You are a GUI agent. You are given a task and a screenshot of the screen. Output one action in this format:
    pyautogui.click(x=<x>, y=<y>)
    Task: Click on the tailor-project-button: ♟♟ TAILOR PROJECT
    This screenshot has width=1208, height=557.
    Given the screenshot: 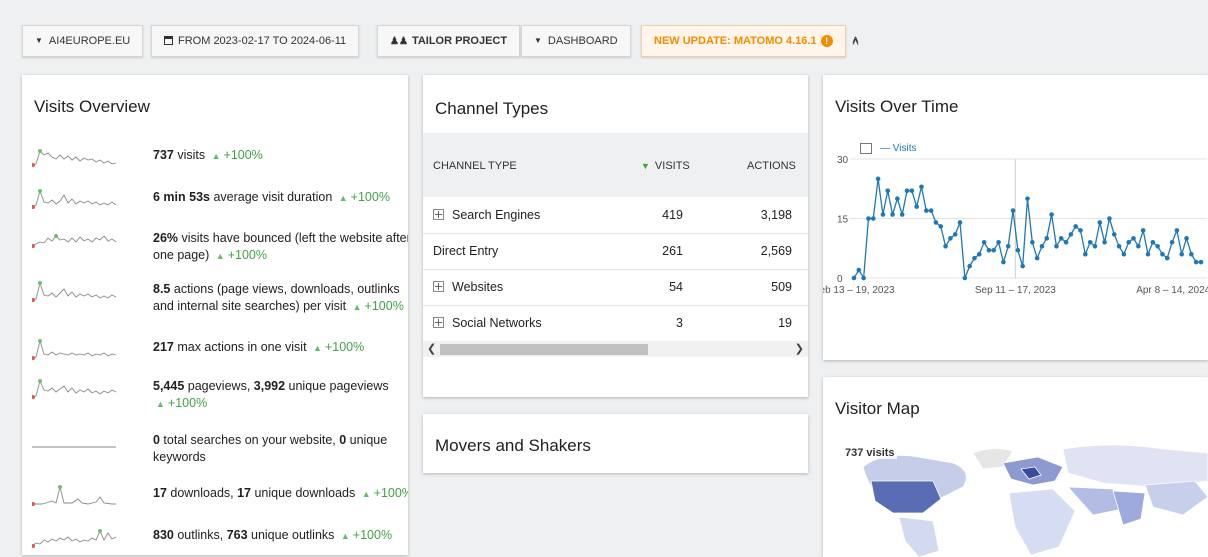 What is the action you would take?
    pyautogui.click(x=449, y=41)
    